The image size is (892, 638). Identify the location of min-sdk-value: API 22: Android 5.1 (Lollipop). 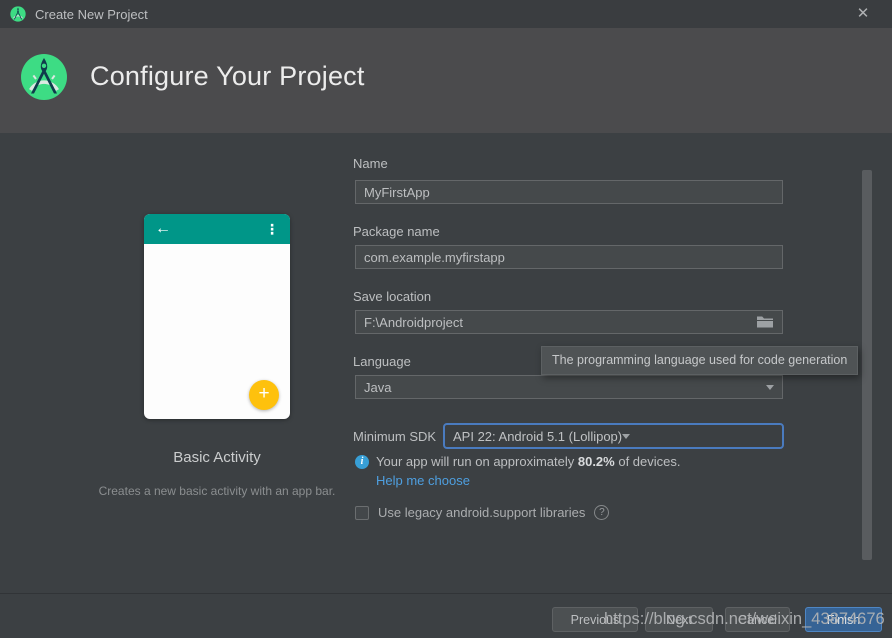
(538, 436).